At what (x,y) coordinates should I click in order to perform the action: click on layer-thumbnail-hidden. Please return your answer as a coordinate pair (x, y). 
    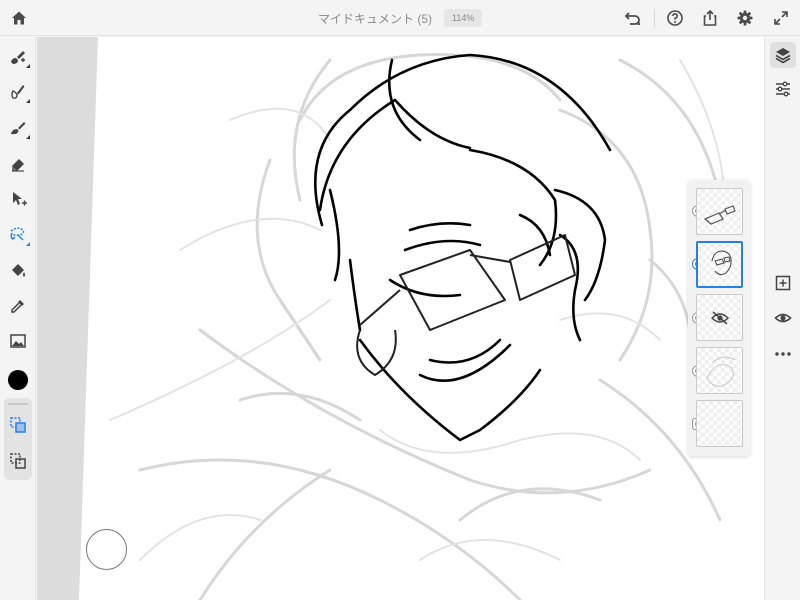
    Looking at the image, I should click on (719, 317).